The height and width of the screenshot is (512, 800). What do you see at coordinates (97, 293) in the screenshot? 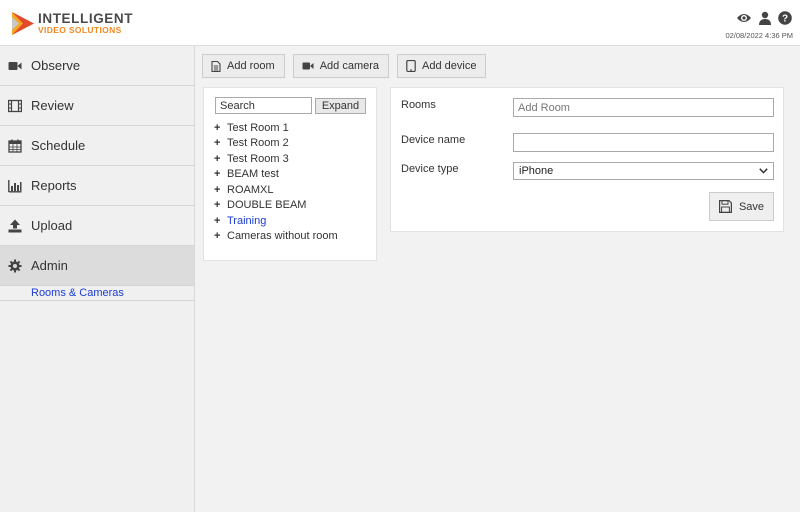
I see `sidebar-subitem-rooms-cameras: Rooms & Cameras` at bounding box center [97, 293].